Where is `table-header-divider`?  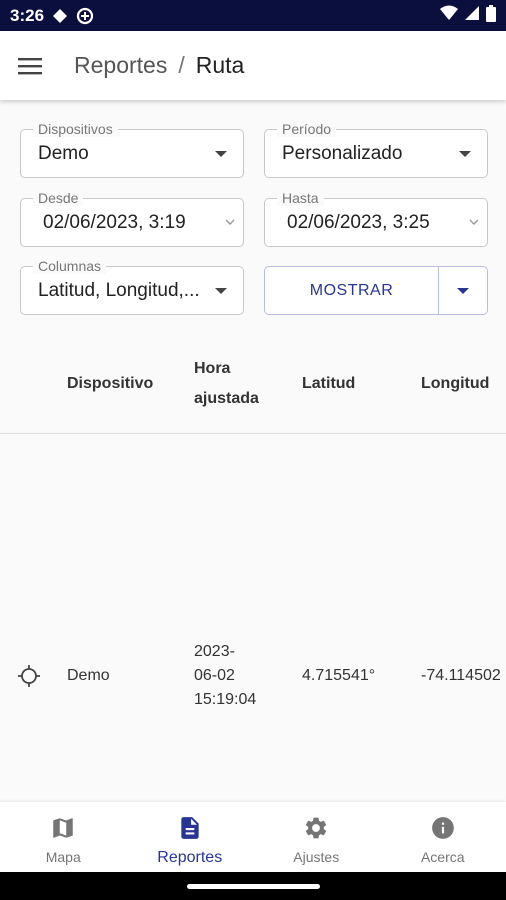
table-header-divider is located at coordinates (253, 433).